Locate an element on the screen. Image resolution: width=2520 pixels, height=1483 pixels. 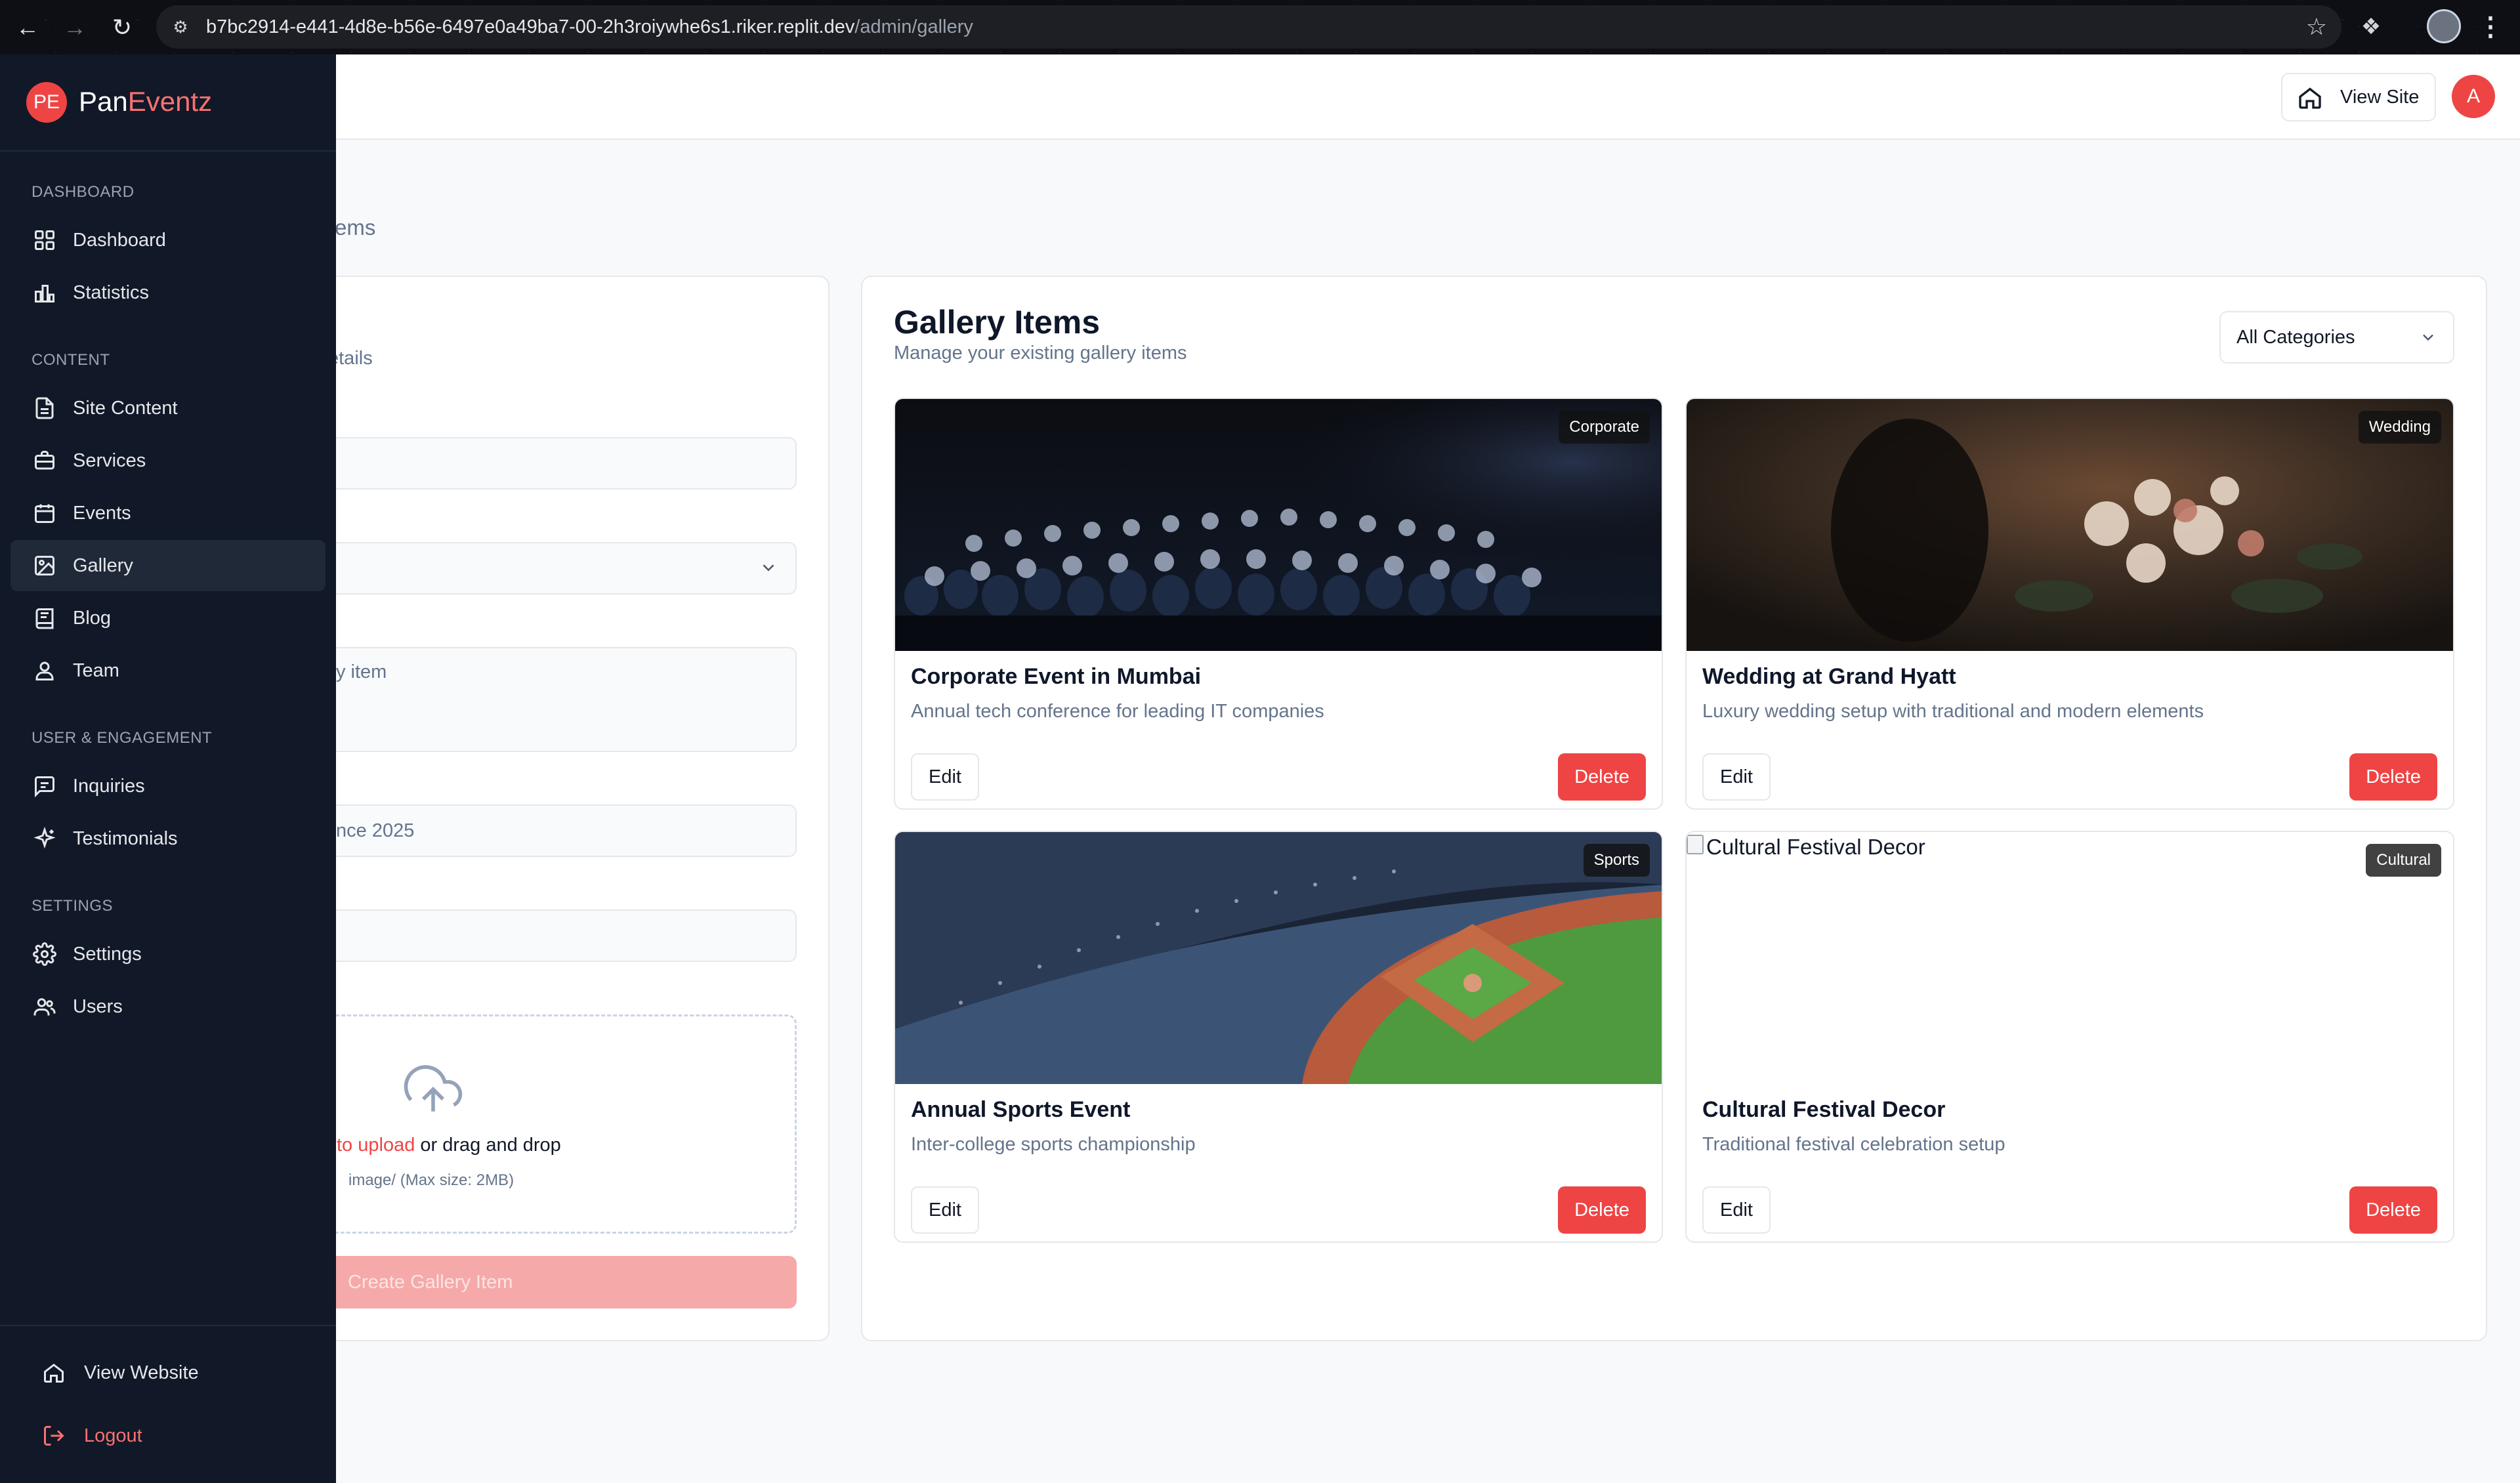
gallery-item-description: Inter-college sports championship is located at coordinates (1053, 1144).